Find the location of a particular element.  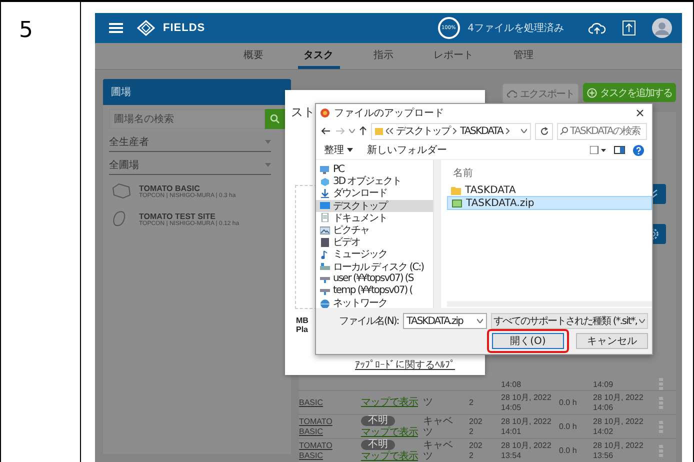

plus-circle-icon is located at coordinates (592, 93).